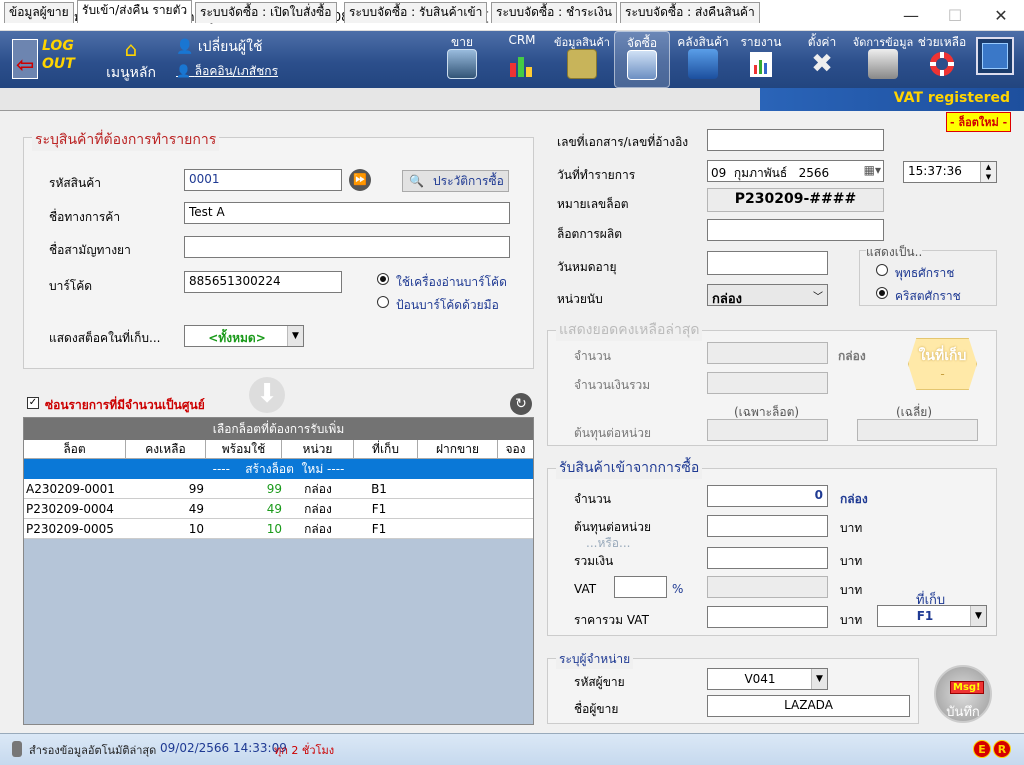 This screenshot has width=1024, height=765. What do you see at coordinates (942, 59) in the screenshot?
I see `help-button: ช่วยเหลือ` at bounding box center [942, 59].